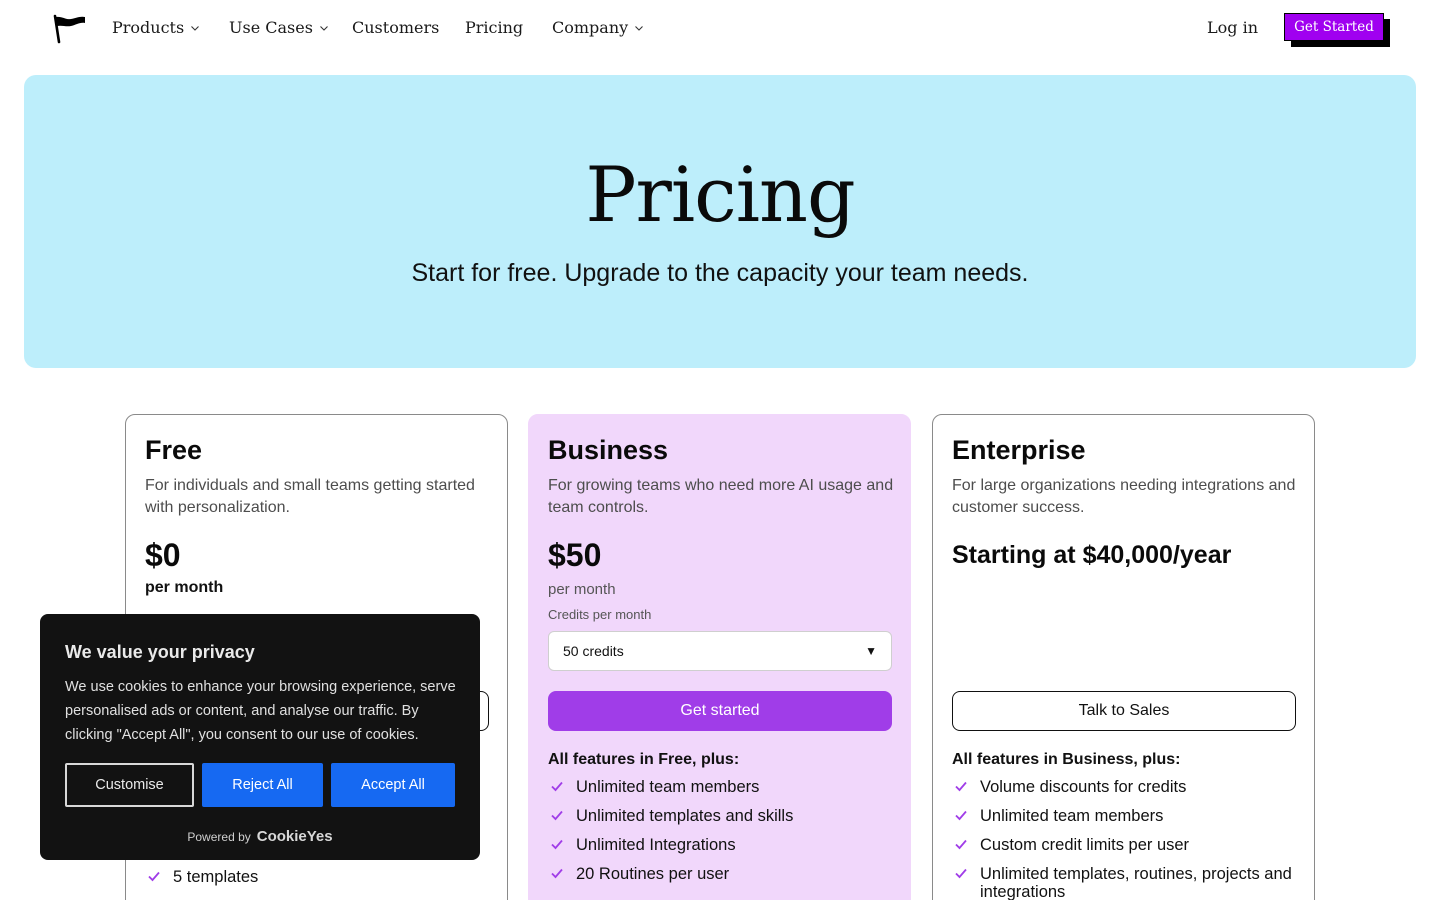 The width and height of the screenshot is (1440, 900). I want to click on nav-pricing-label: Pricing, so click(494, 27).